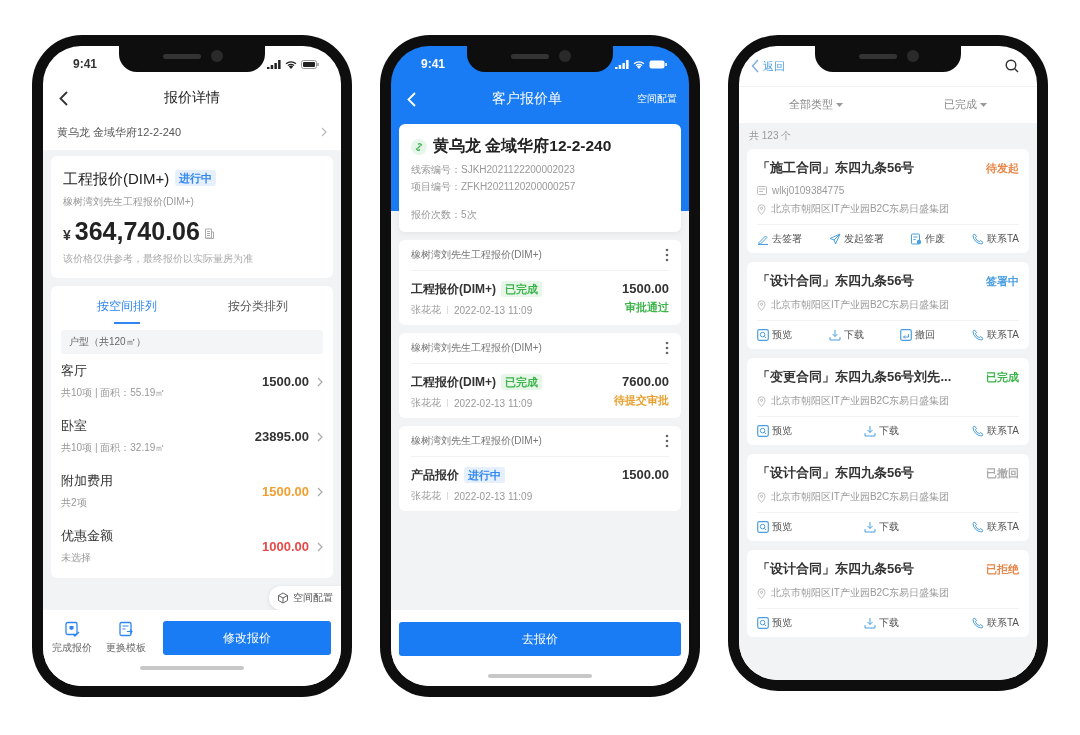  I want to click on signal-icon, so click(274, 64).